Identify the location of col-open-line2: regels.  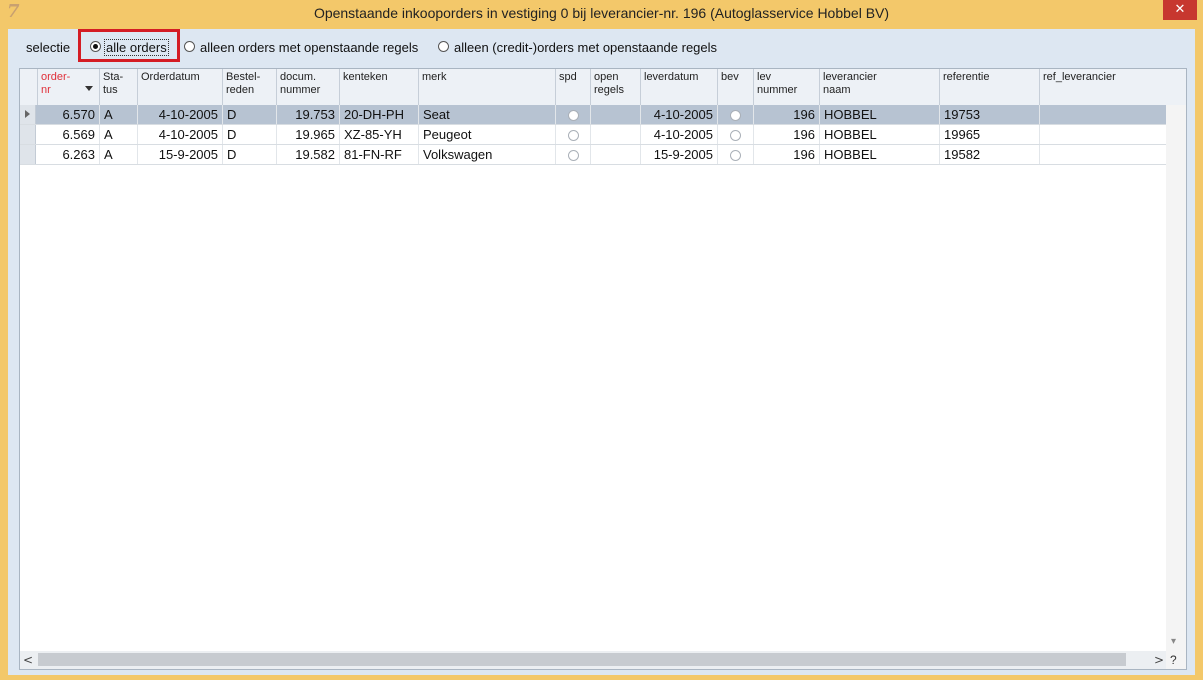
(609, 90).